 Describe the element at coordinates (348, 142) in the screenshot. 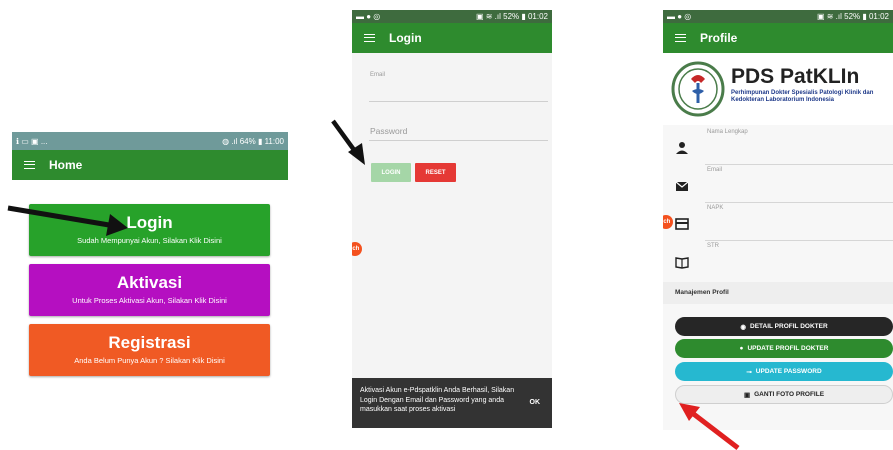

I see `black-arrow-login-form` at that location.